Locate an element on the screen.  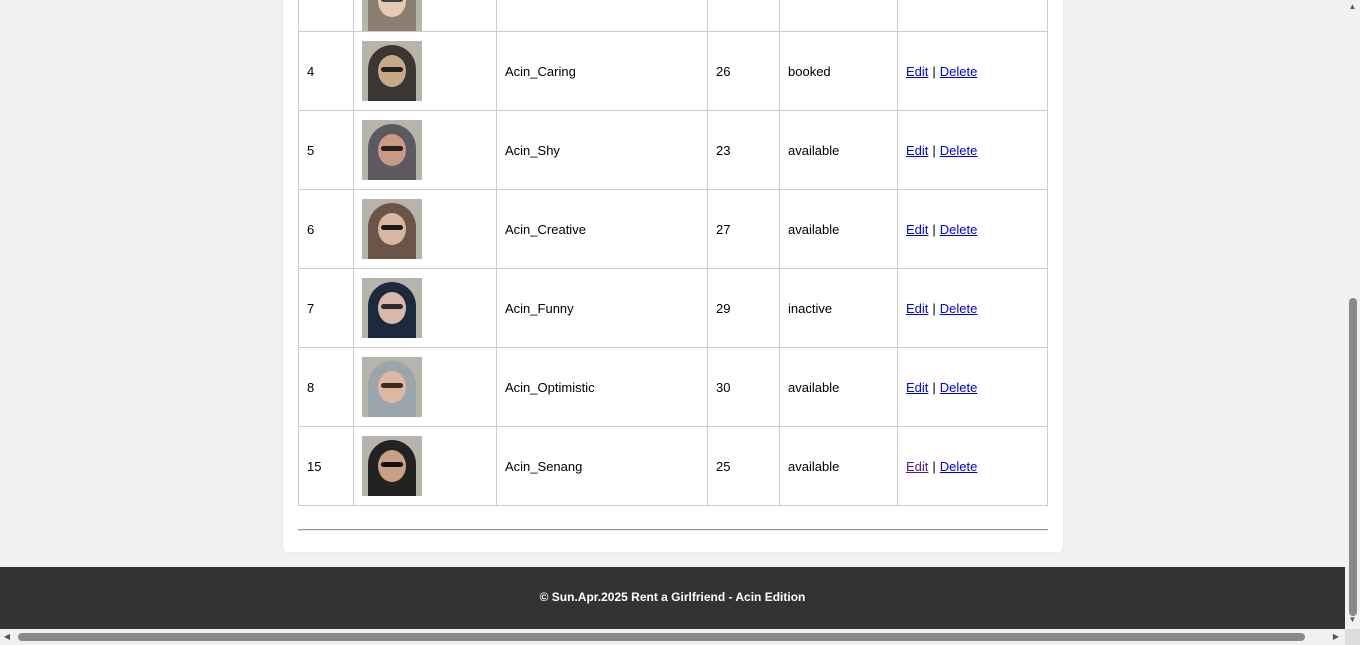
age-cell: 30 is located at coordinates (743, 387).